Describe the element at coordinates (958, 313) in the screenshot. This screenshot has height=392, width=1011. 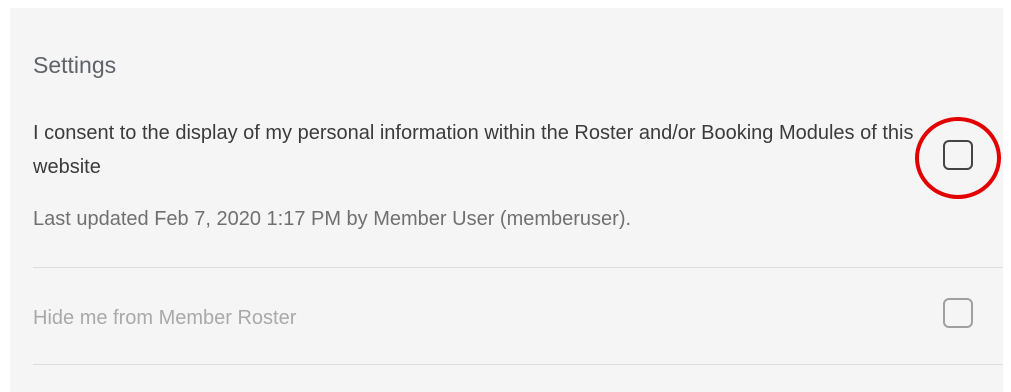
I see `hide-roster-checkbox` at that location.